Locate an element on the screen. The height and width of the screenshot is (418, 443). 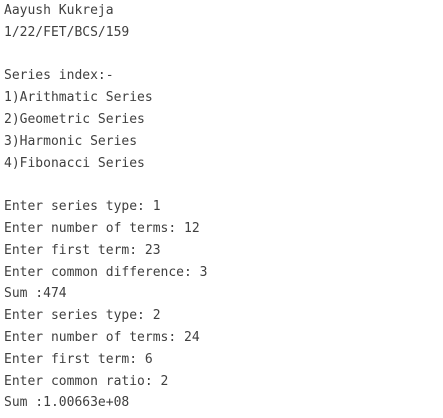
run1-common-difference: Enter common difference: 3 is located at coordinates (106, 272).